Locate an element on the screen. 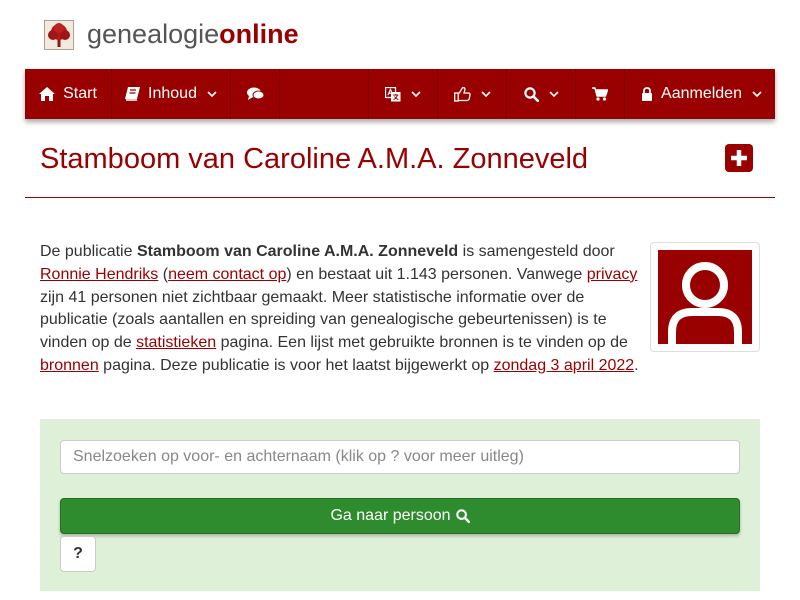 This screenshot has height=600, width=800. brand-name: genealogieonline is located at coordinates (193, 34).